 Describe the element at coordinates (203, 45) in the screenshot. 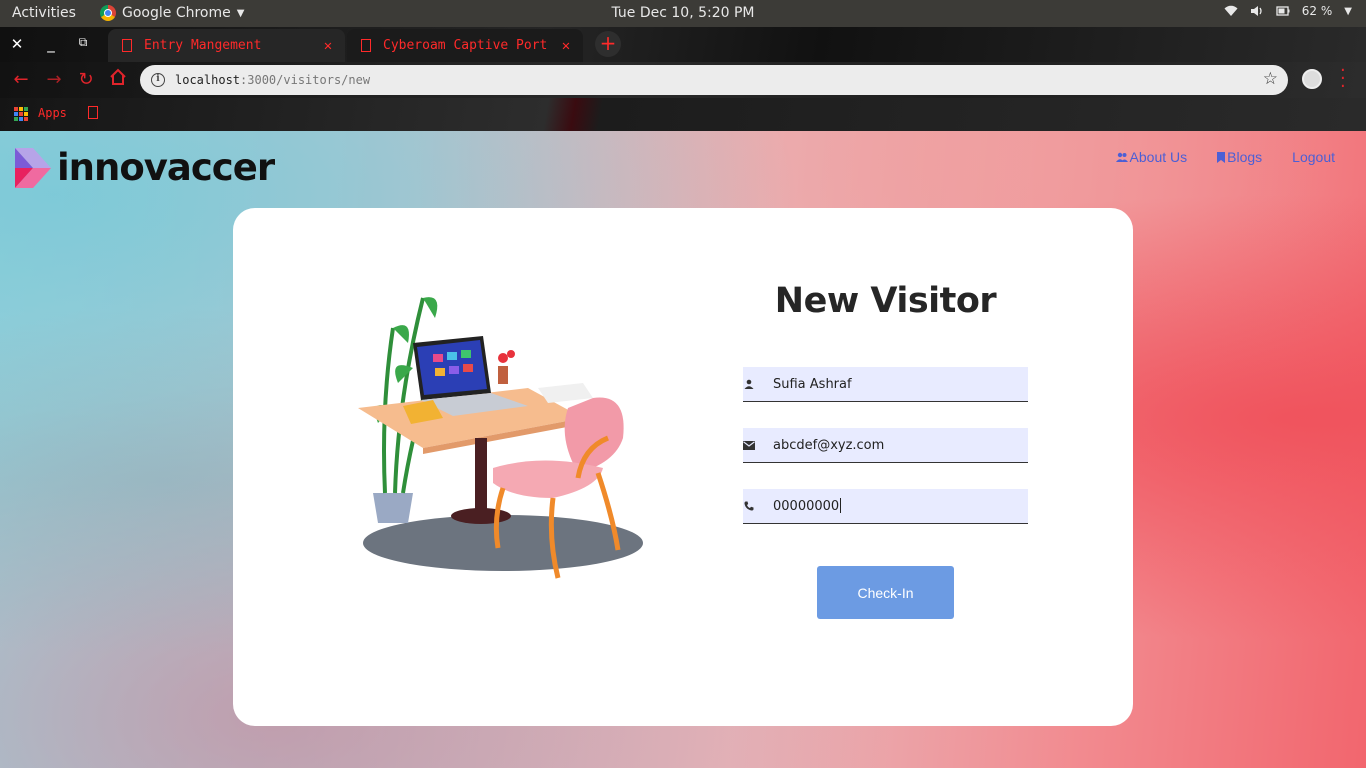

I see `tab-title: Entry Mangement` at that location.